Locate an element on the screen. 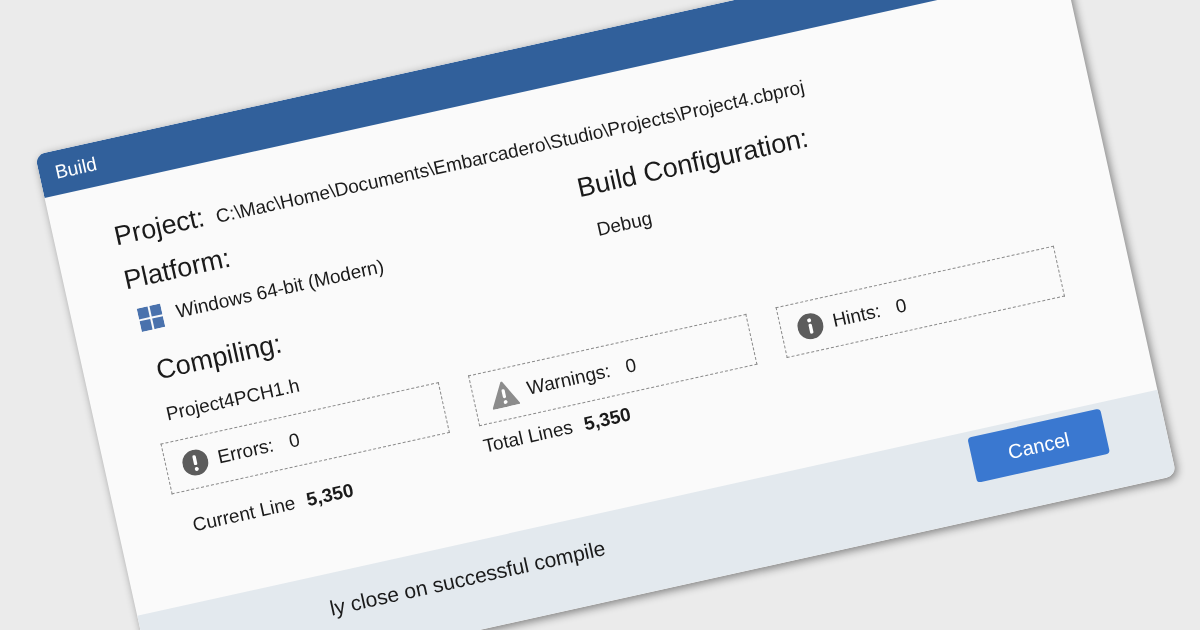 The image size is (1200, 630). line-stat-label: Current Line is located at coordinates (244, 514).